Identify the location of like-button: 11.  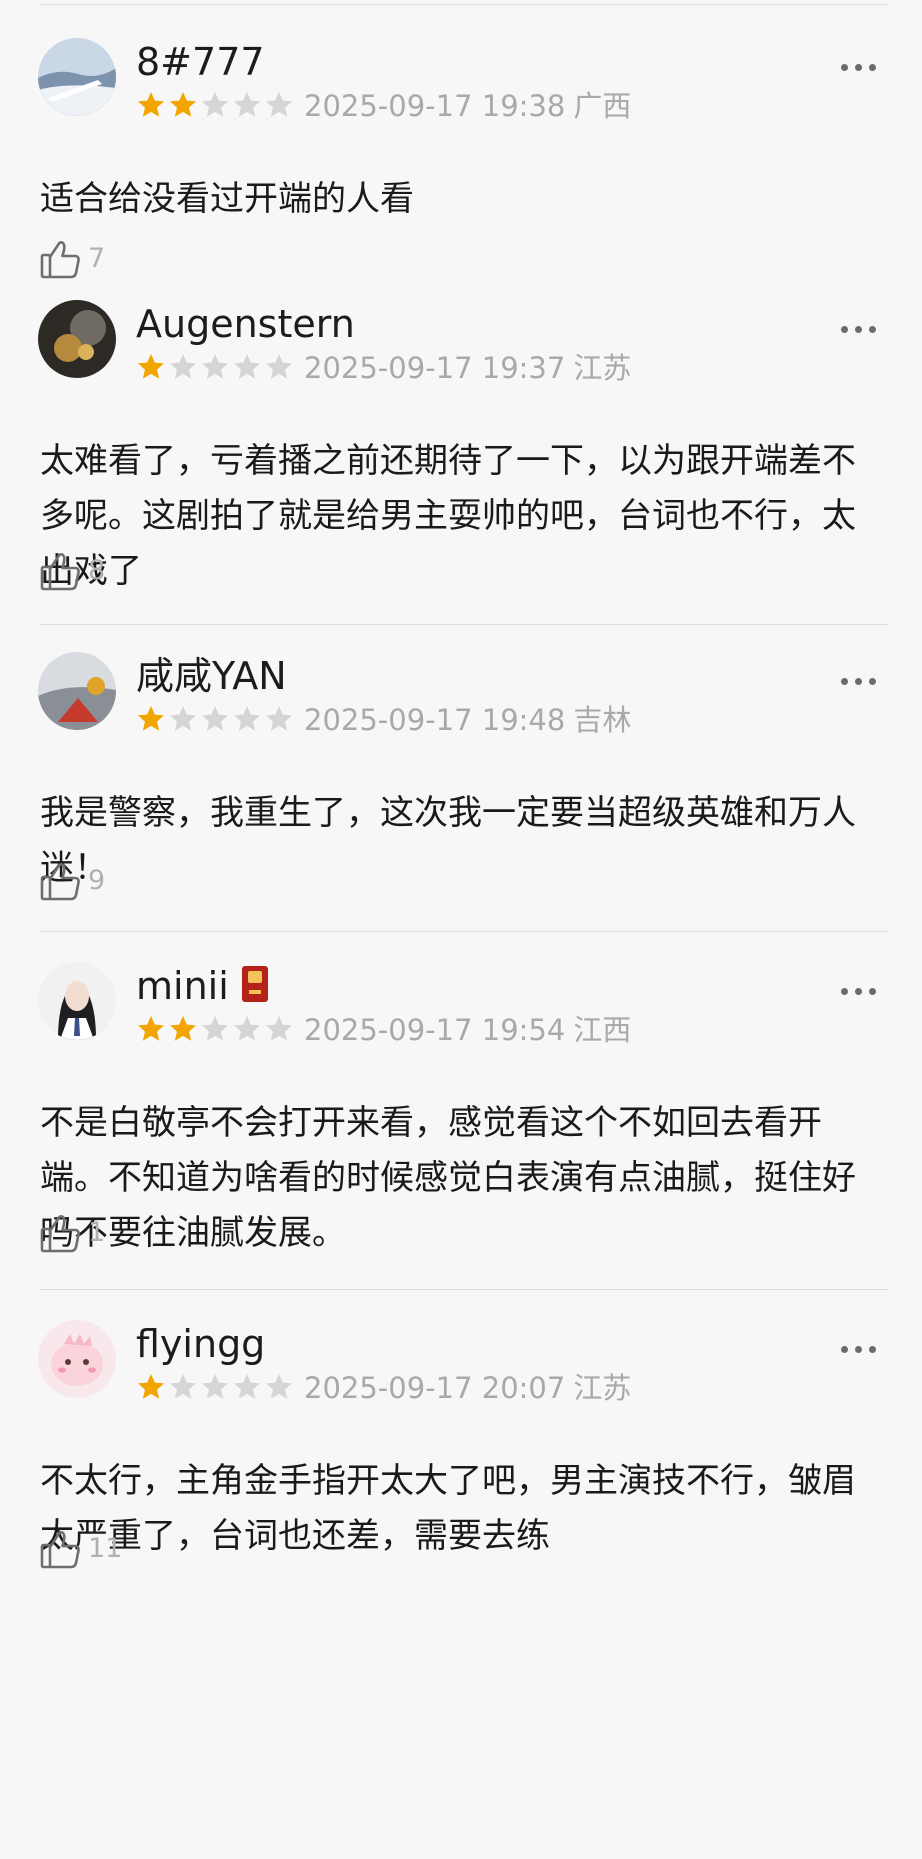
(80, 1549).